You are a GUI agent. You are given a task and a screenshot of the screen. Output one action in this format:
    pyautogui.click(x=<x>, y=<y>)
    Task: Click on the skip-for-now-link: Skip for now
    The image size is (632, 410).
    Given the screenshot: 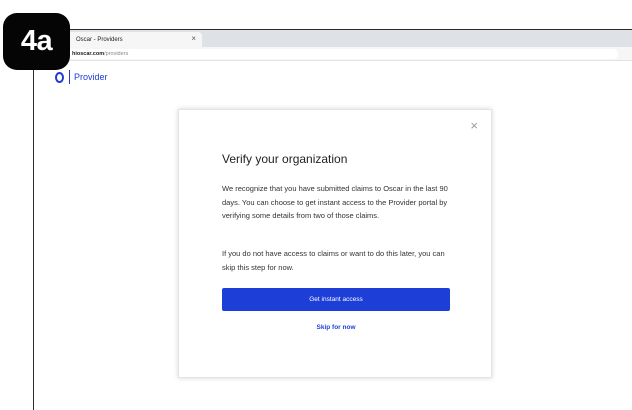 What is the action you would take?
    pyautogui.click(x=336, y=327)
    